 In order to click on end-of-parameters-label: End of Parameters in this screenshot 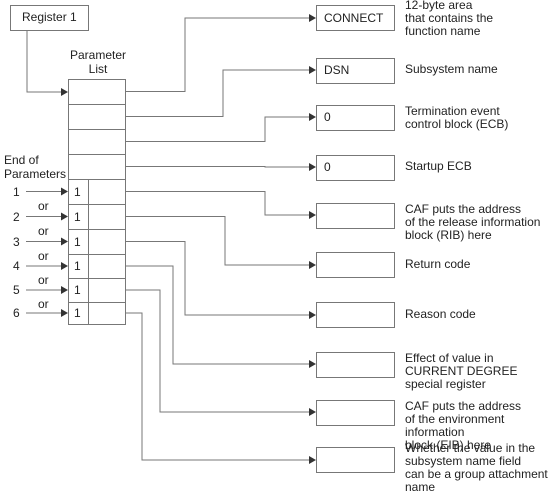, I will do `click(35, 167)`.